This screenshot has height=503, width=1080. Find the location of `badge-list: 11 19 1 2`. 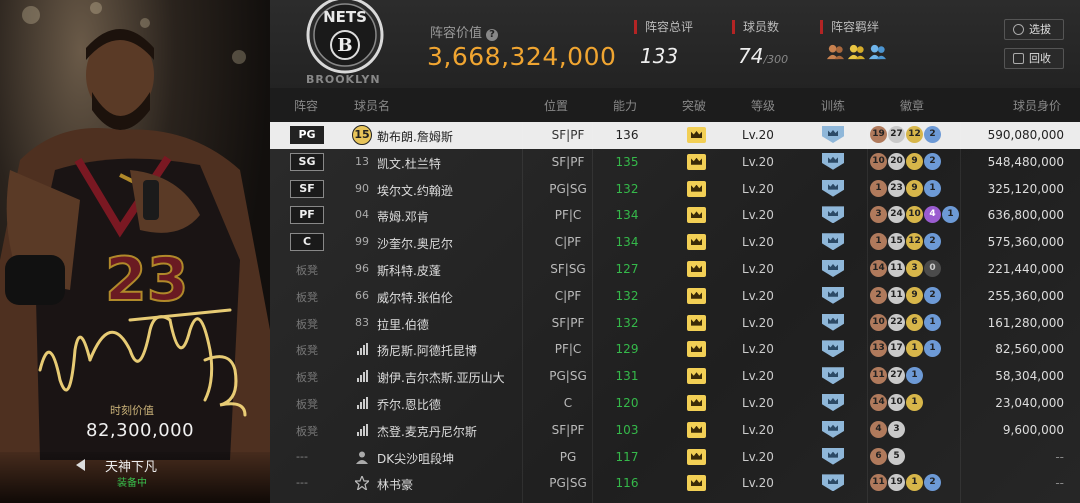

badge-list: 11 19 1 2 is located at coordinates (905, 483).